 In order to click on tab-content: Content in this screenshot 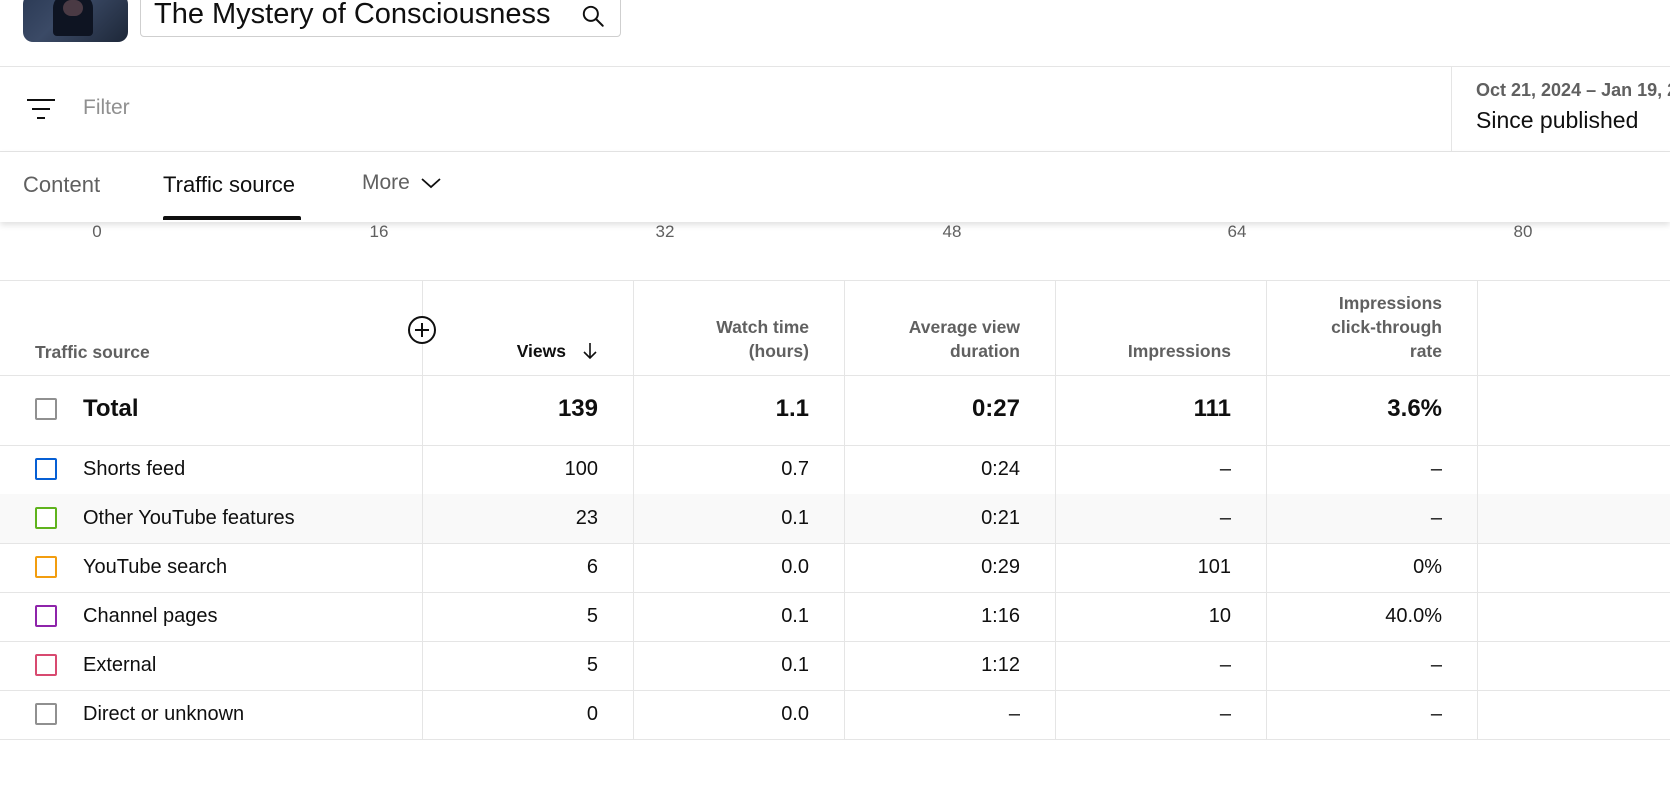, I will do `click(61, 185)`.